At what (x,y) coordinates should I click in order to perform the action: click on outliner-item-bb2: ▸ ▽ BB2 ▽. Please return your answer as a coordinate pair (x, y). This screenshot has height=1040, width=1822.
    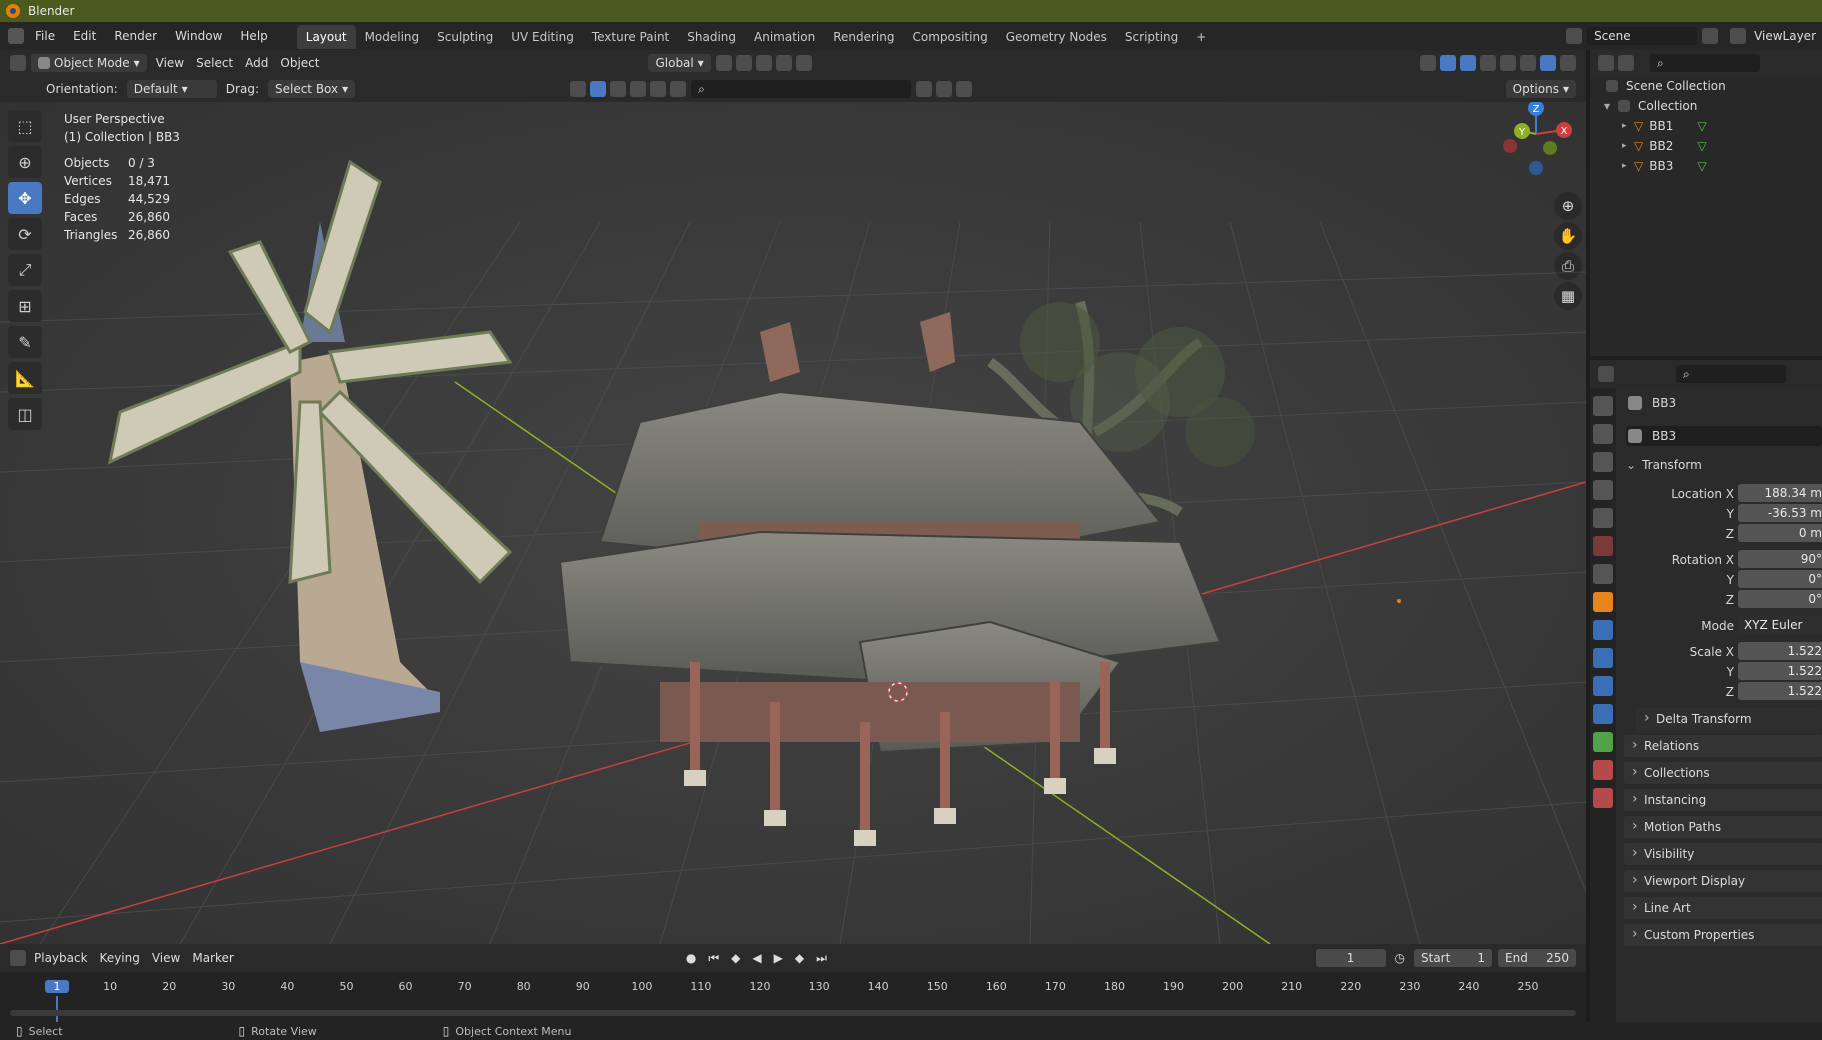
    Looking at the image, I should click on (1664, 146).